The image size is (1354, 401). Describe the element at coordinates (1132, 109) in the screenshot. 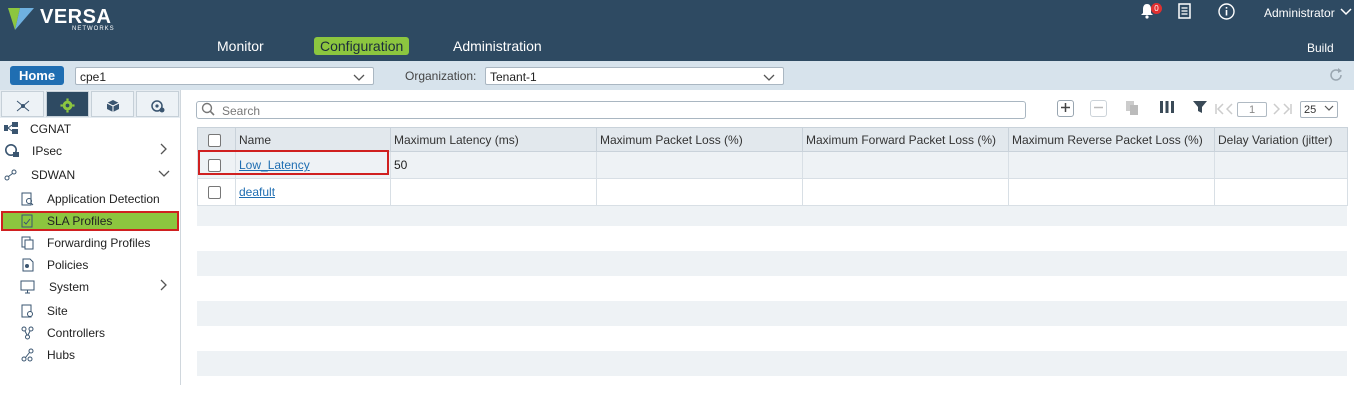

I see `clone-icon` at that location.